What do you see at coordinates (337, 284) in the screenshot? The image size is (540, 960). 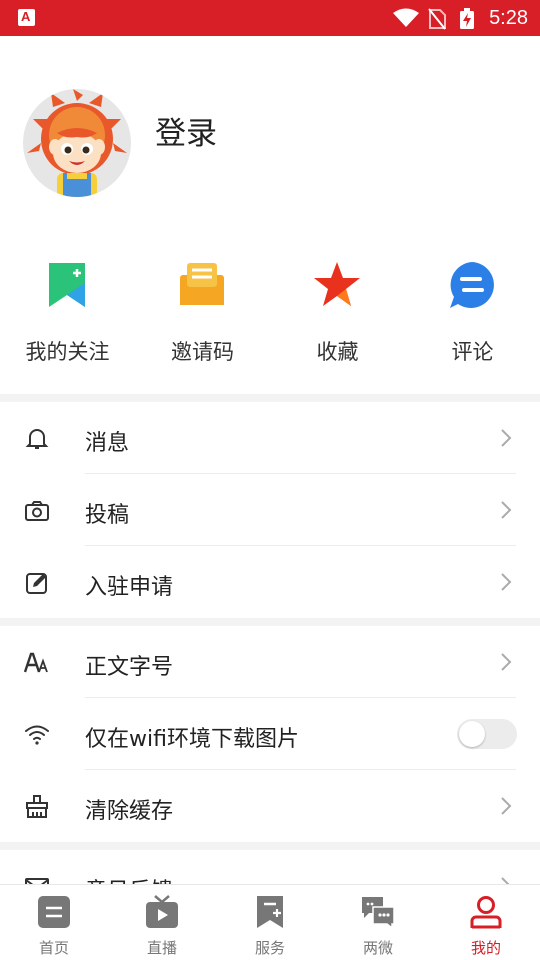 I see `star-icon` at bounding box center [337, 284].